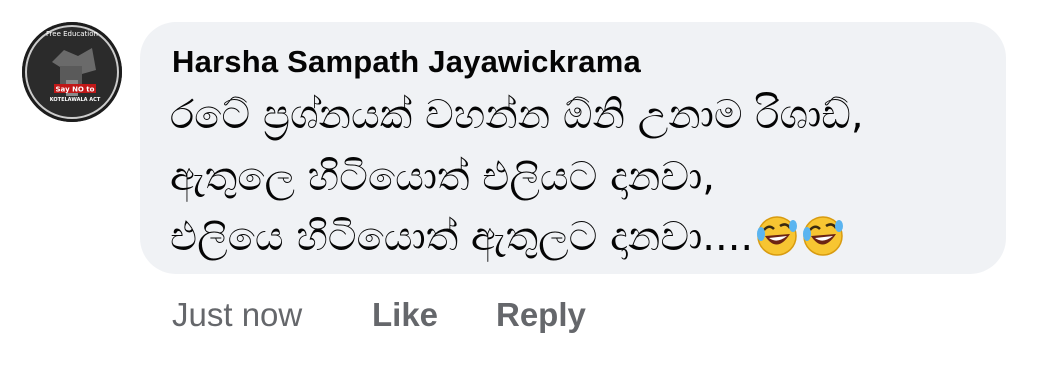 This screenshot has height=368, width=1064. Describe the element at coordinates (541, 315) in the screenshot. I see `reply-button: Reply` at that location.